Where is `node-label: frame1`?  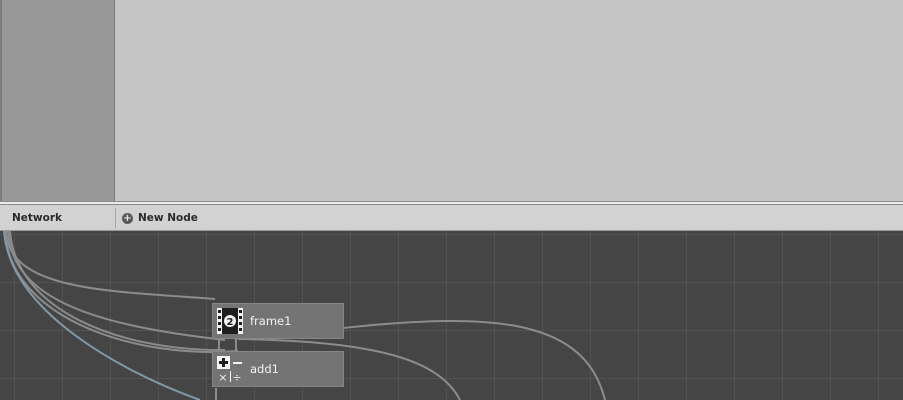
node-label: frame1 is located at coordinates (271, 321).